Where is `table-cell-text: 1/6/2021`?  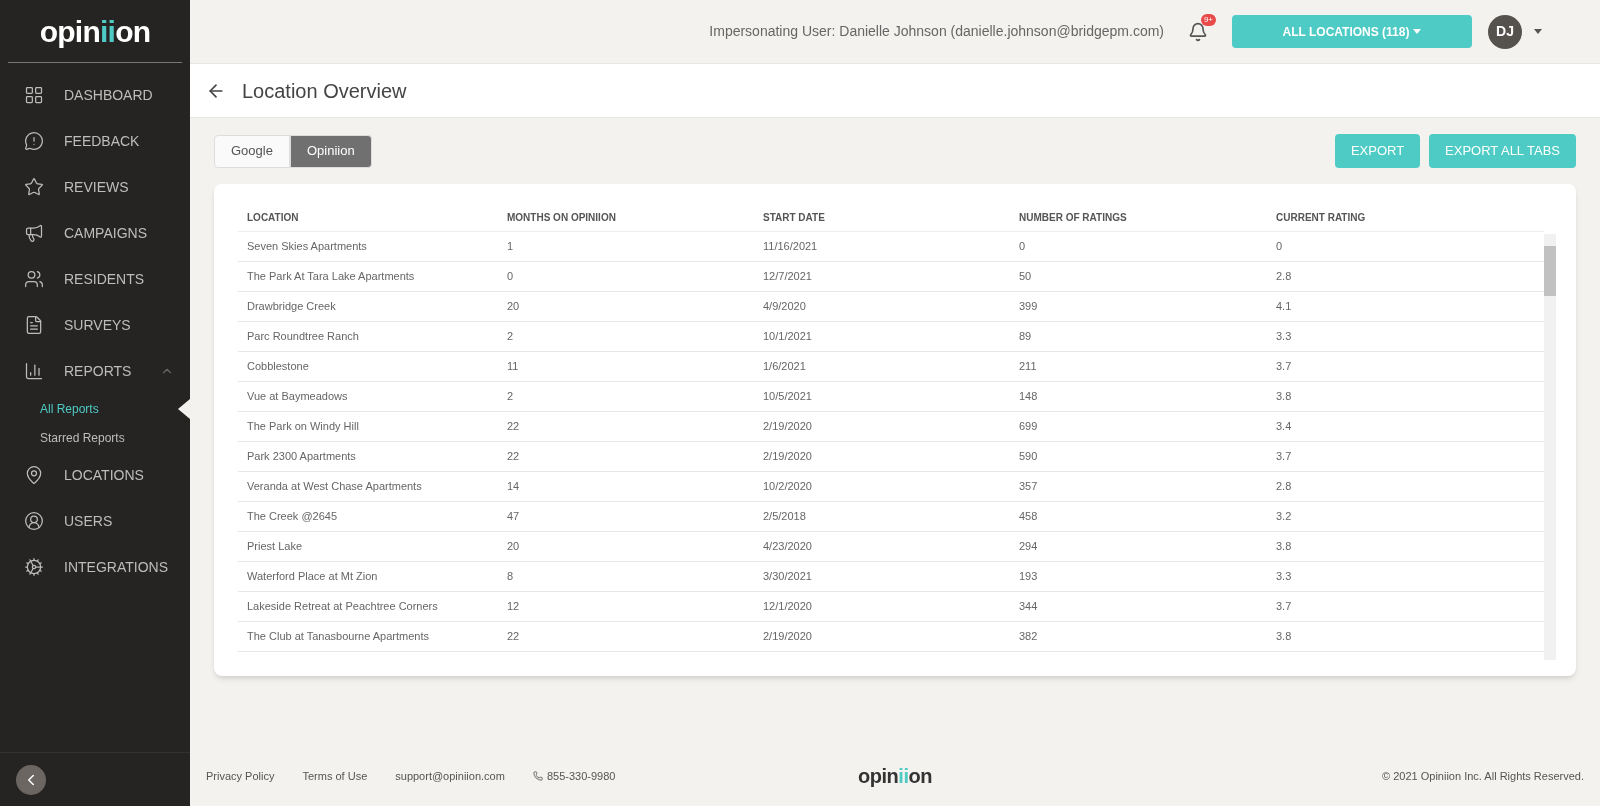
table-cell-text: 1/6/2021 is located at coordinates (784, 367).